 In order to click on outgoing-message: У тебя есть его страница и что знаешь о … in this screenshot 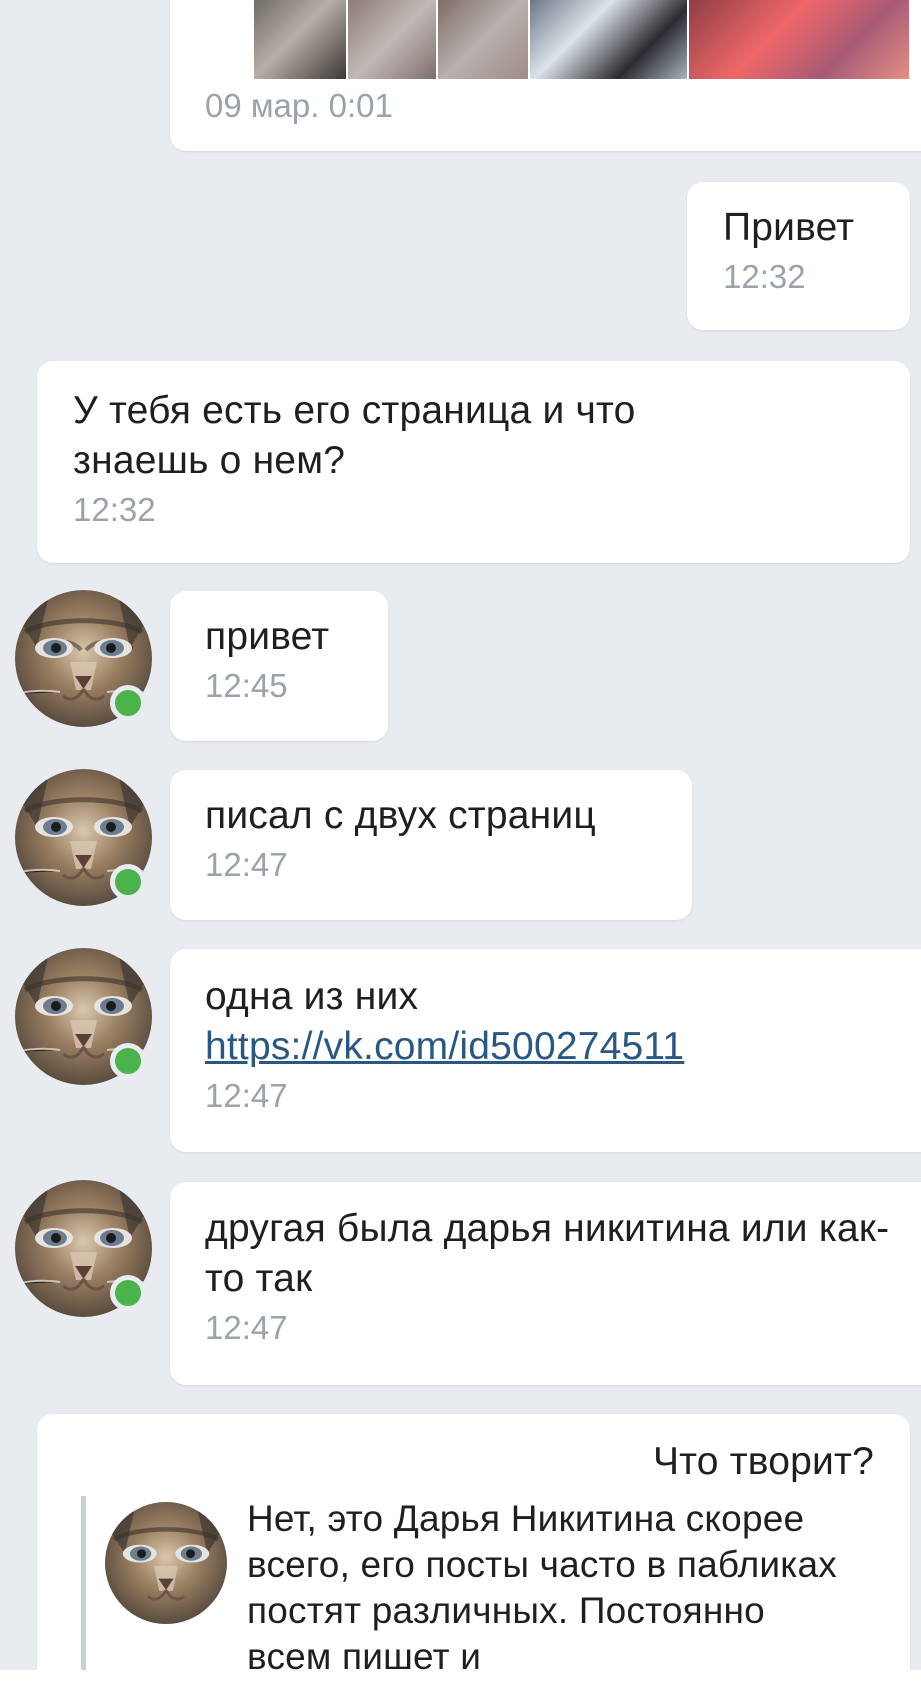, I will do `click(473, 462)`.